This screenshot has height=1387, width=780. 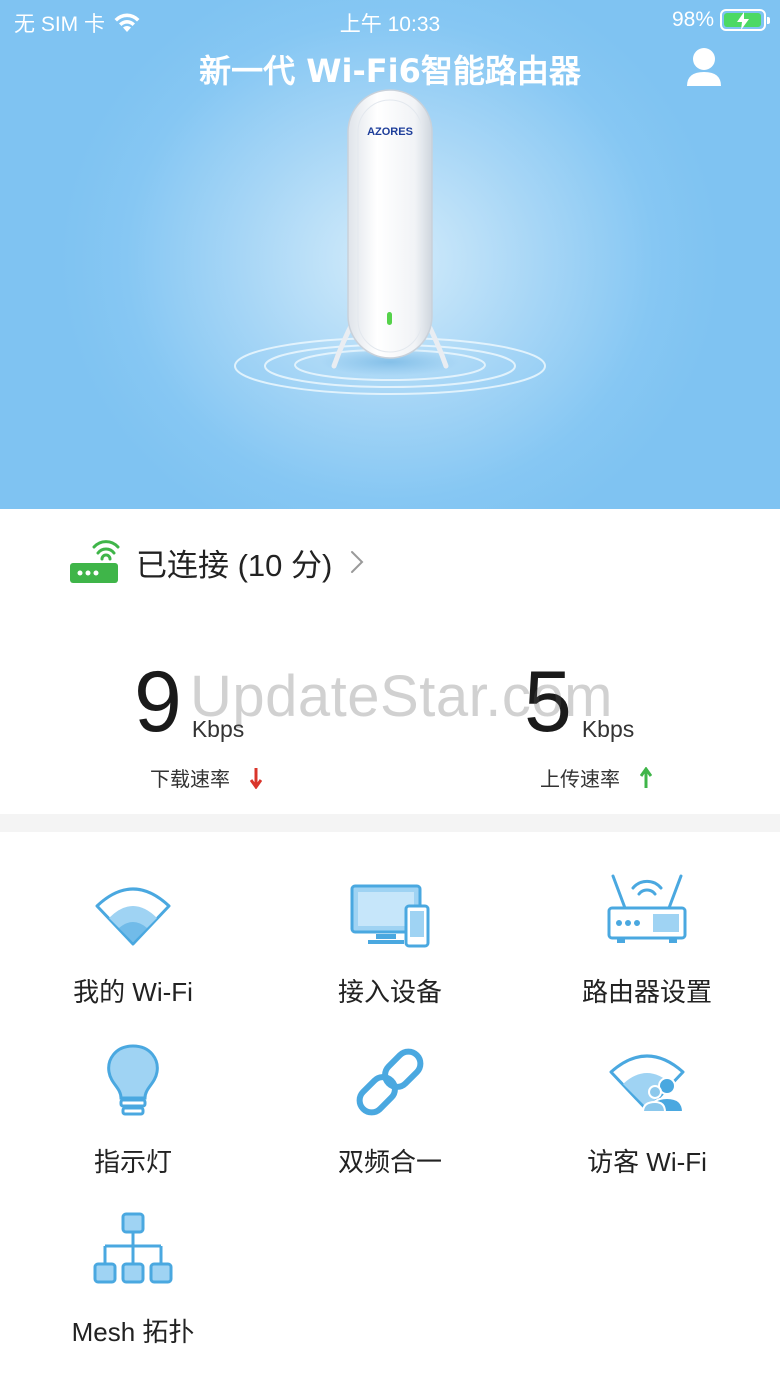 What do you see at coordinates (390, 916) in the screenshot?
I see `devices-icon` at bounding box center [390, 916].